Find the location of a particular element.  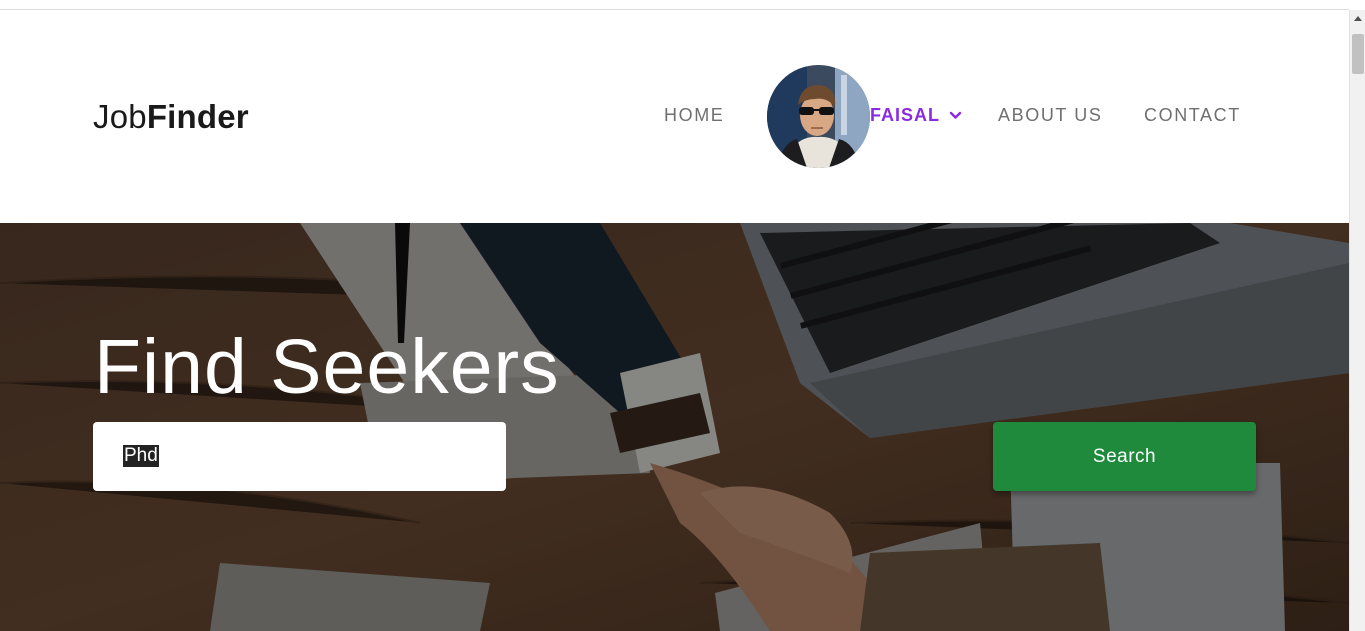

nav-contact-link: CONTACT is located at coordinates (1192, 115).